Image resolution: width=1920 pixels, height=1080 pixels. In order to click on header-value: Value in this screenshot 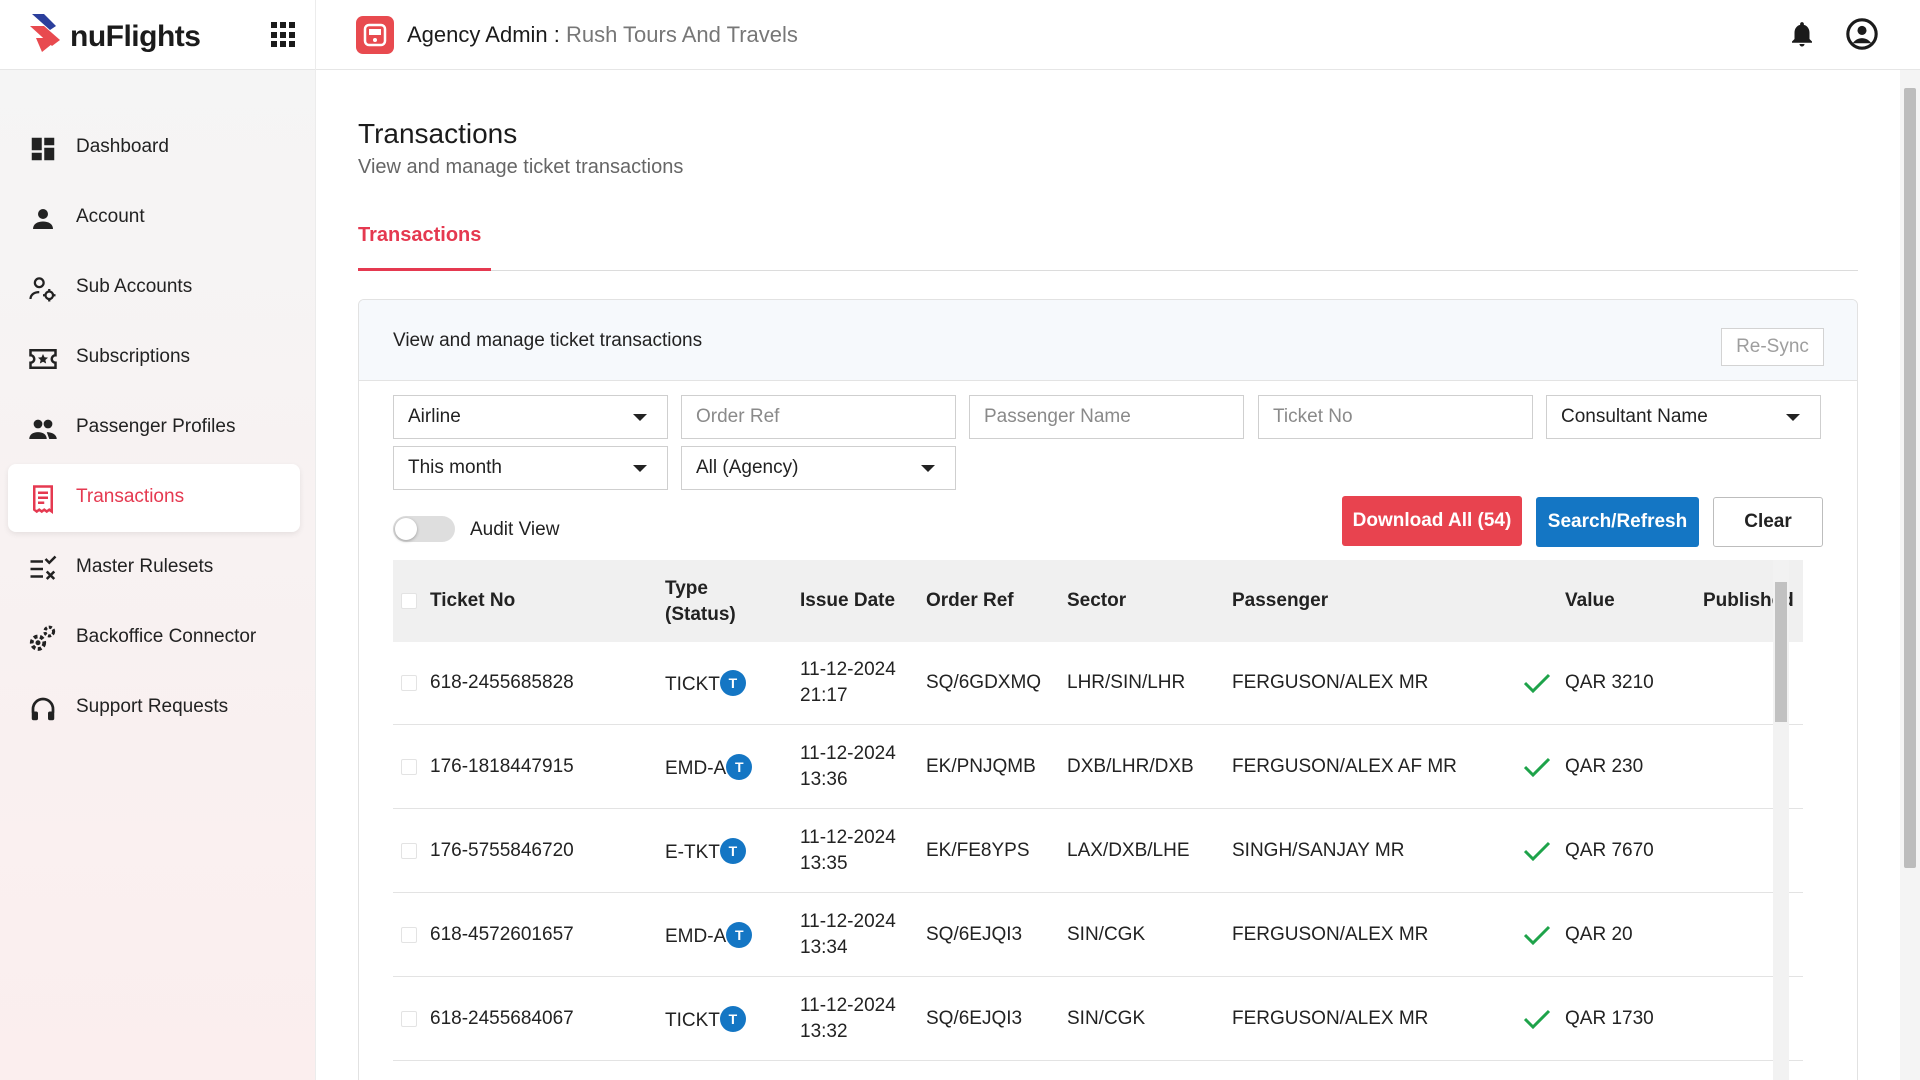, I will do `click(1590, 601)`.